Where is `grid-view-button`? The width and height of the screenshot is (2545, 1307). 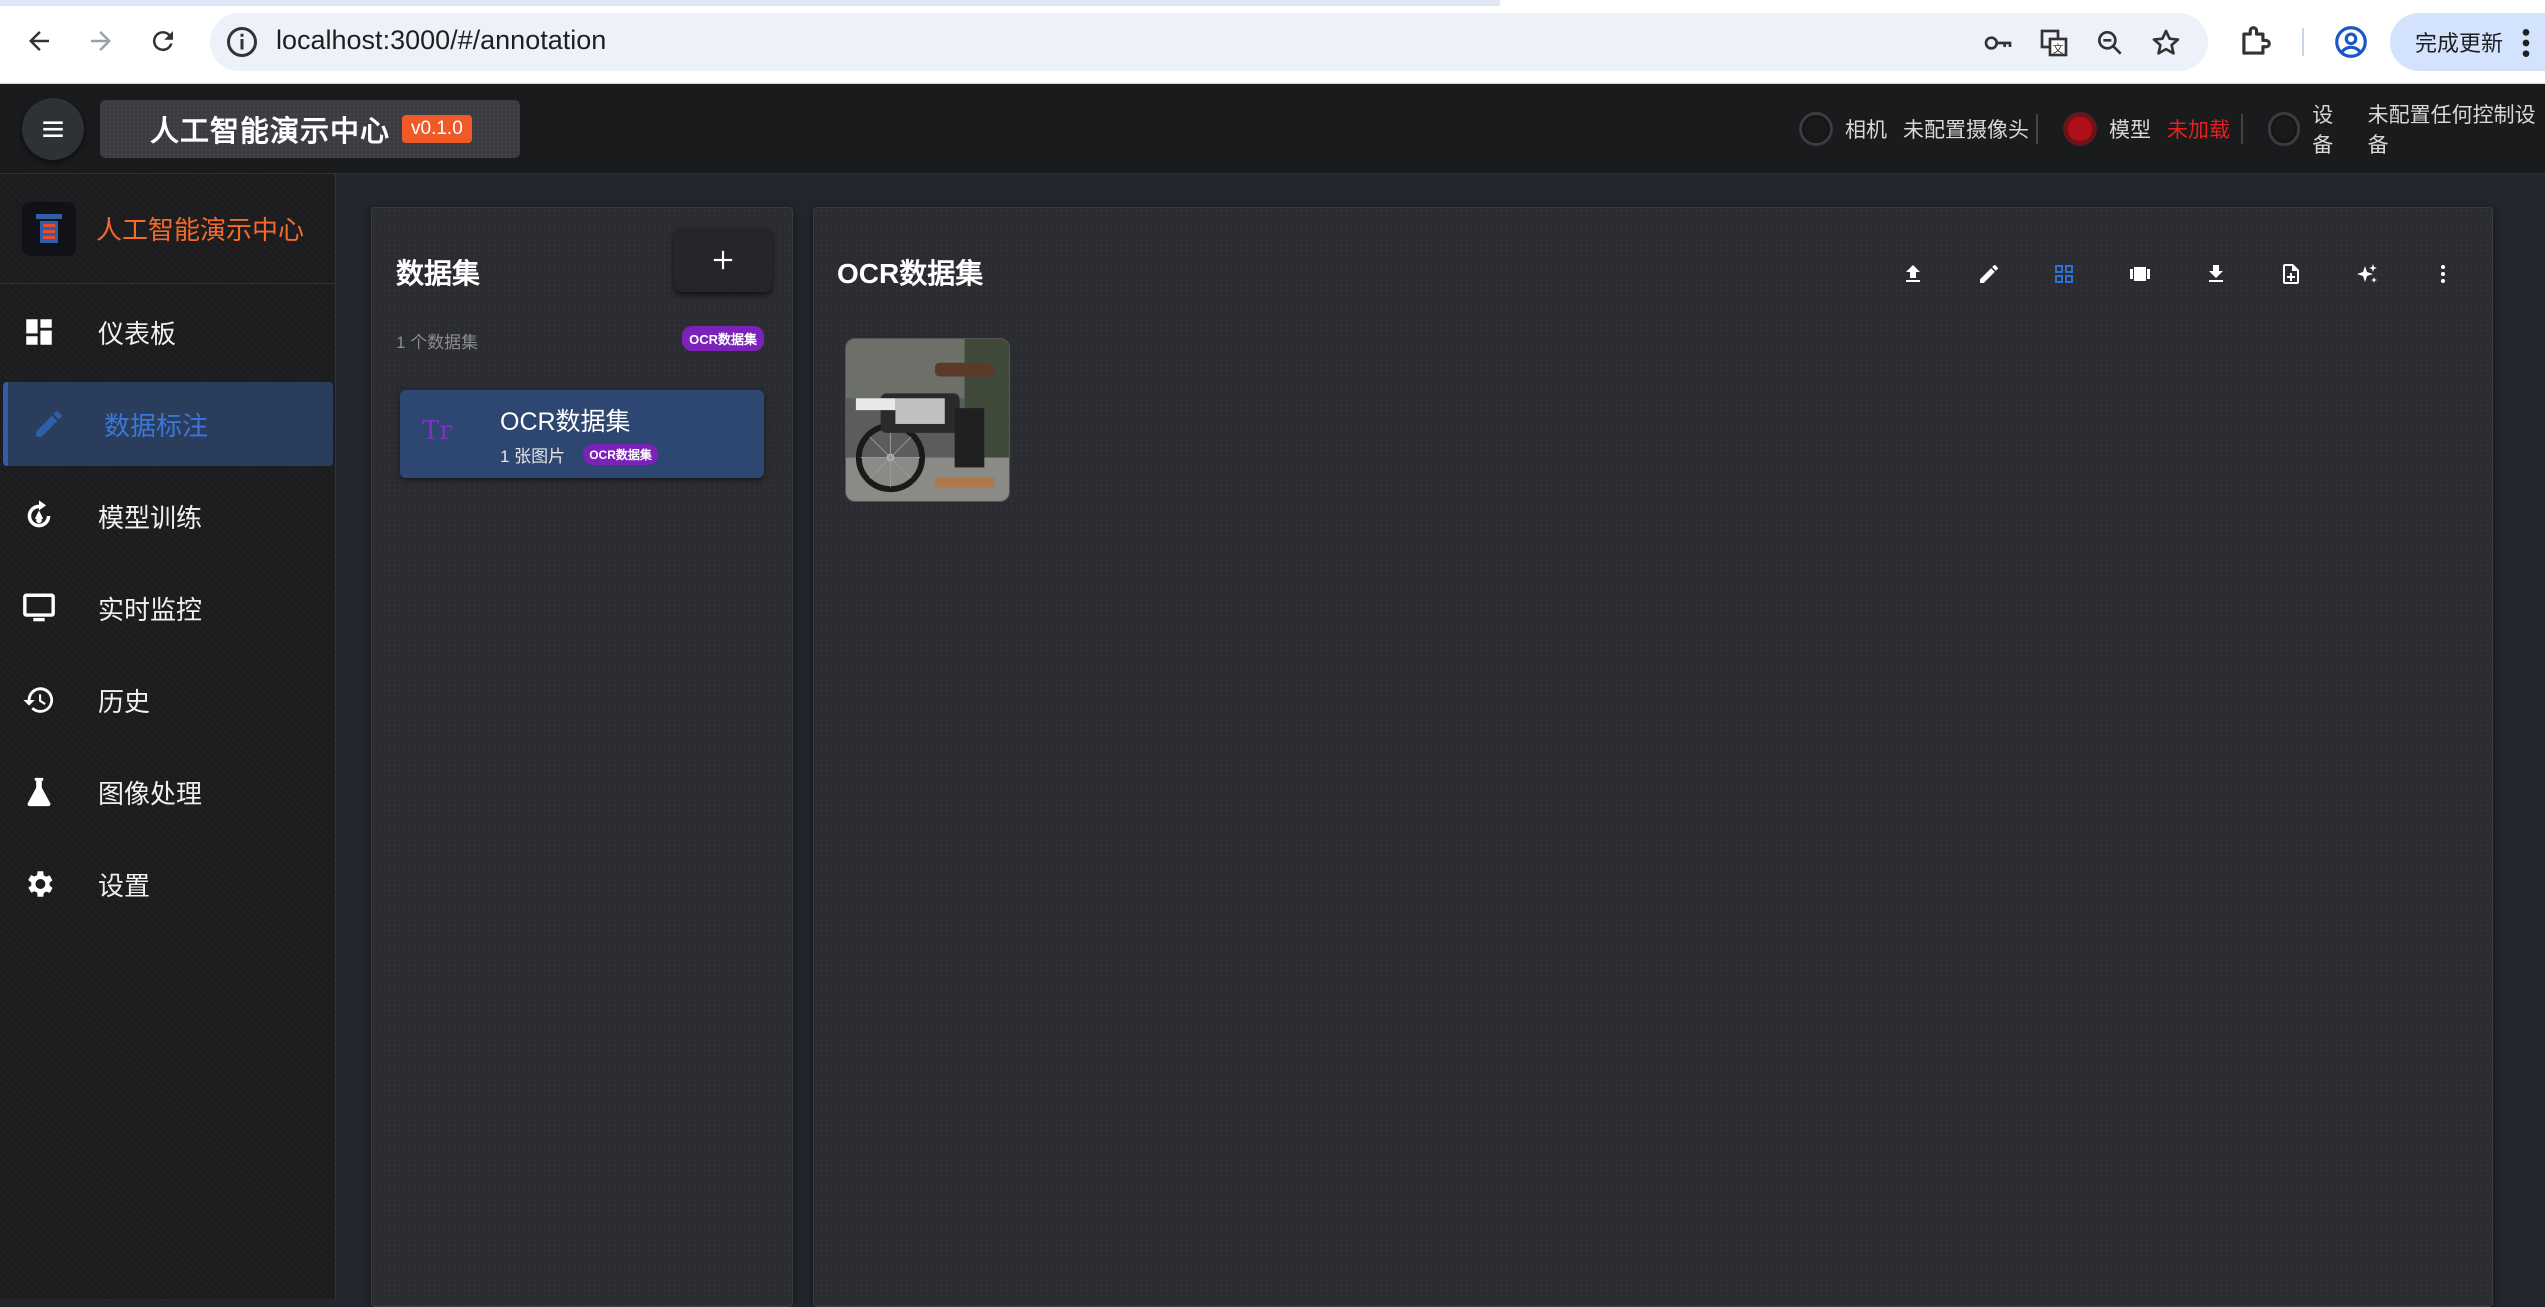
grid-view-button is located at coordinates (2064, 274).